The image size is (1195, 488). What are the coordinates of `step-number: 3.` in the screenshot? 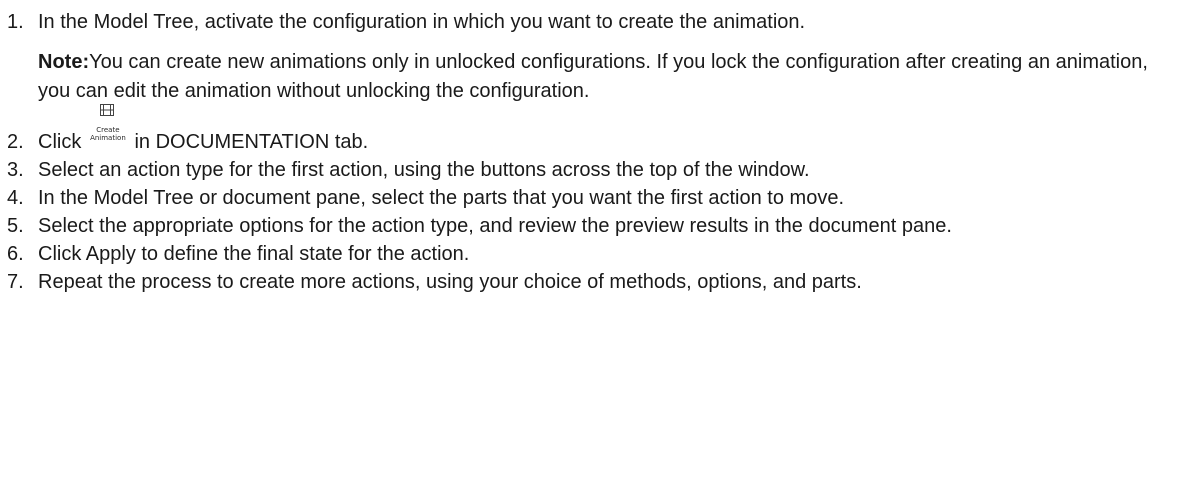 It's located at (15, 170).